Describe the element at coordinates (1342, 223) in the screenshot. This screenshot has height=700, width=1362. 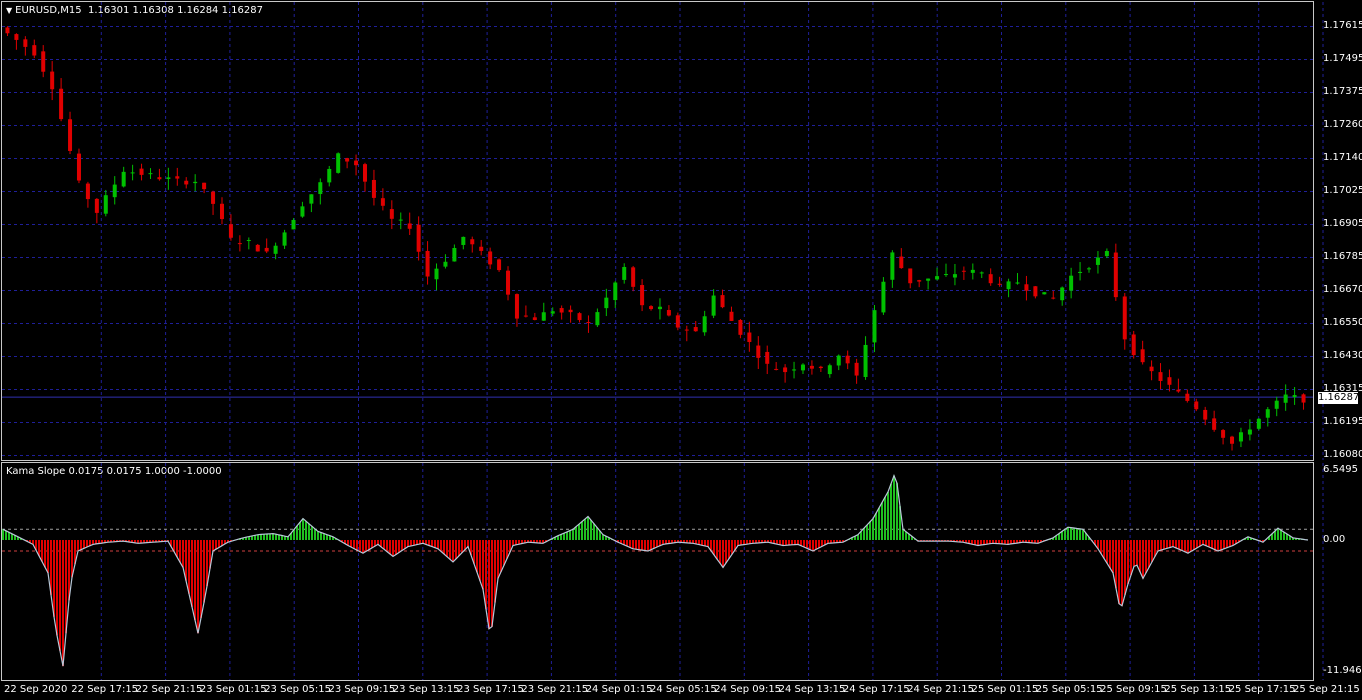
I see `price-axis-tick: 1.16905` at that location.